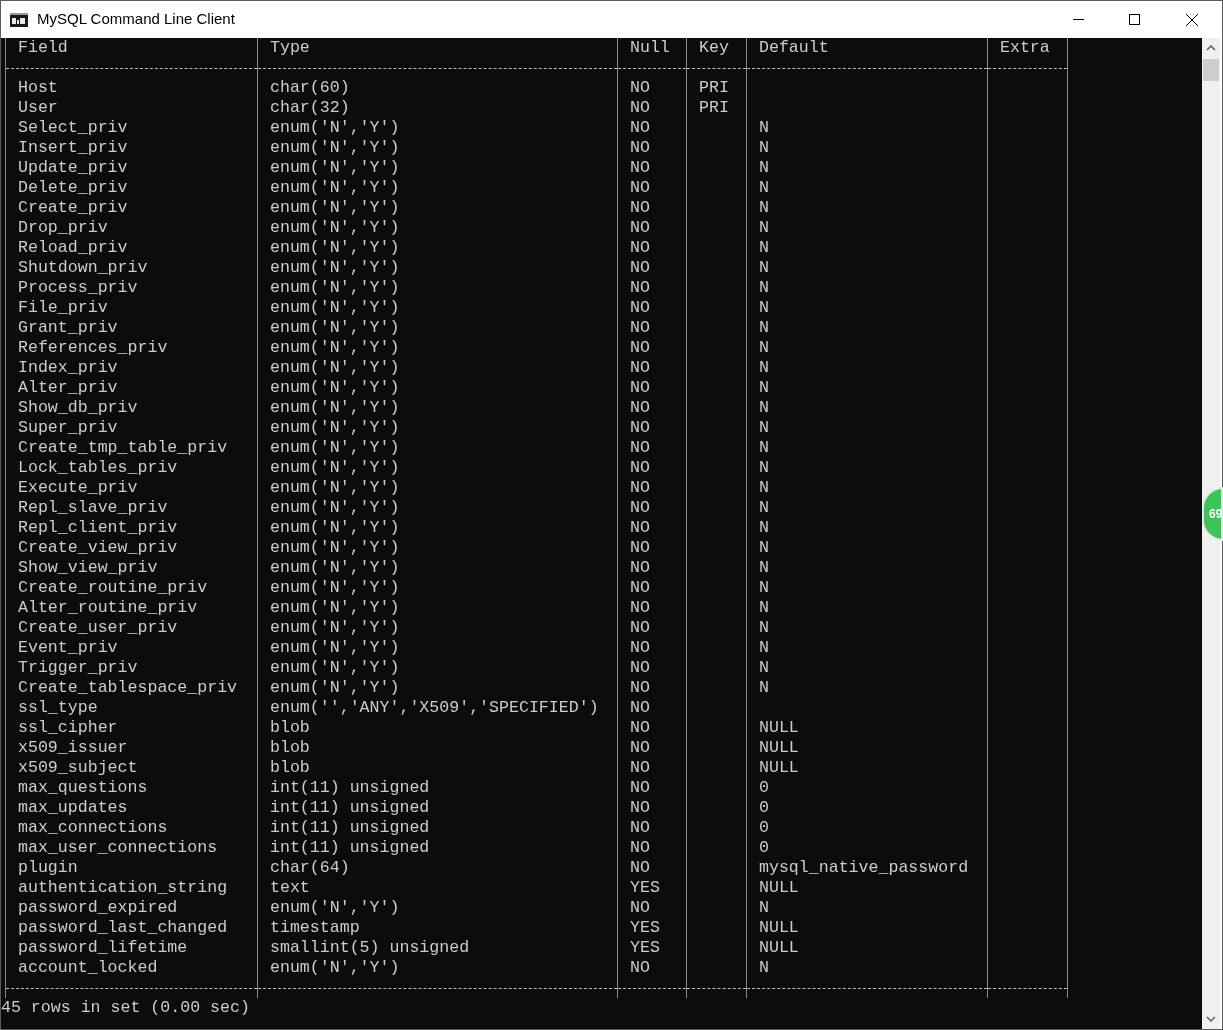 The width and height of the screenshot is (1223, 1030). Describe the element at coordinates (125, 1007) in the screenshot. I see `status-line: 45 rows in set (0.00 sec)` at that location.